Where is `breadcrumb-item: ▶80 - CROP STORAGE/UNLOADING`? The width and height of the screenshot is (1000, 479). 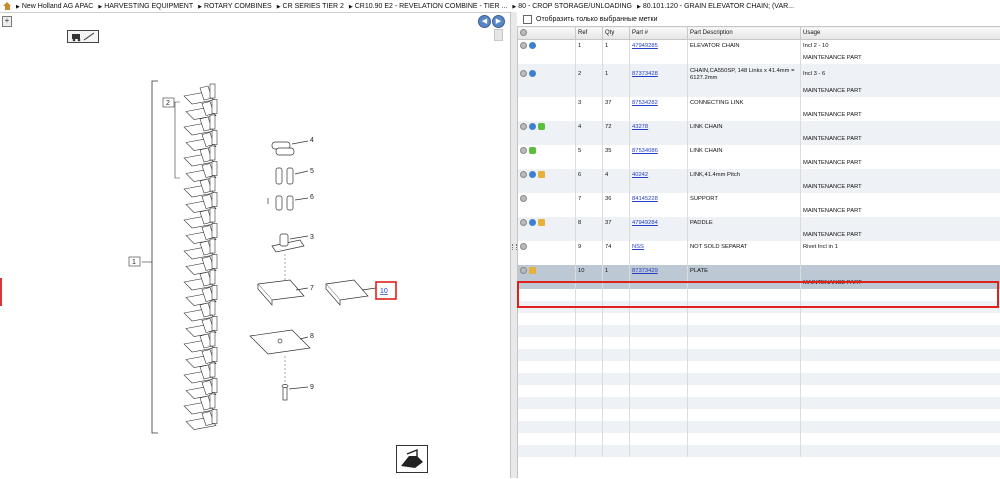
breadcrumb-item: ▶80 - CROP STORAGE/UNLOADING is located at coordinates (572, 6).